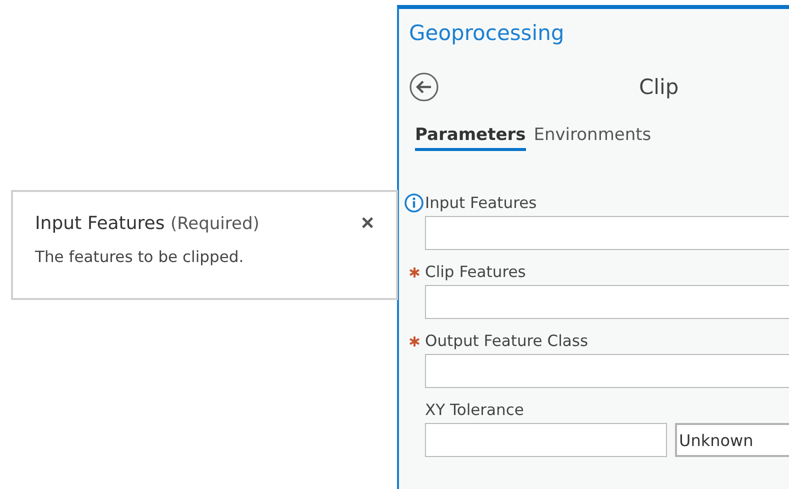 The height and width of the screenshot is (489, 789). What do you see at coordinates (659, 87) in the screenshot?
I see `tool-title: Clip` at bounding box center [659, 87].